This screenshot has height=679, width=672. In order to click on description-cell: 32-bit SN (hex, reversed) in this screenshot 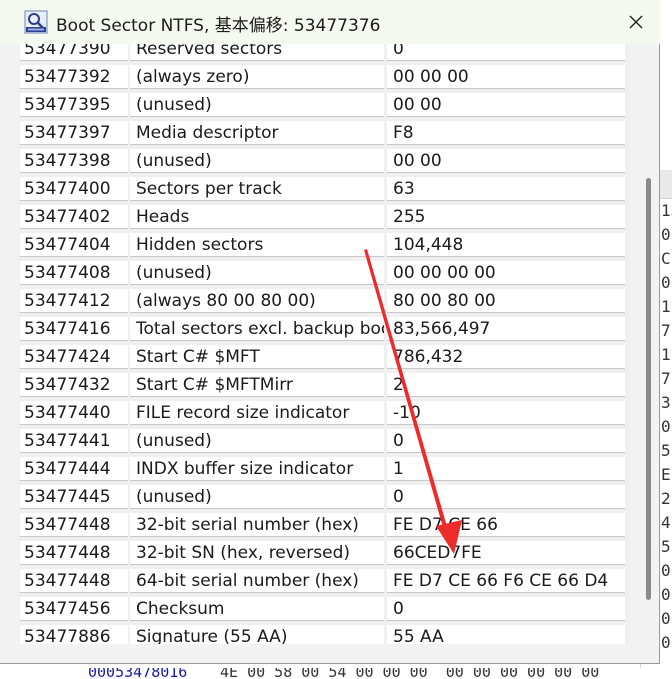, I will do `click(257, 553)`.